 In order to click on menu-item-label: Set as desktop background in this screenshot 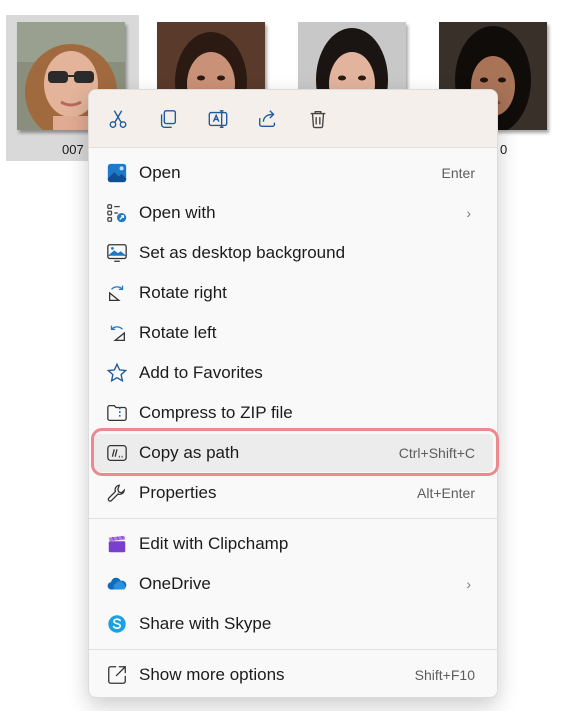, I will do `click(242, 252)`.